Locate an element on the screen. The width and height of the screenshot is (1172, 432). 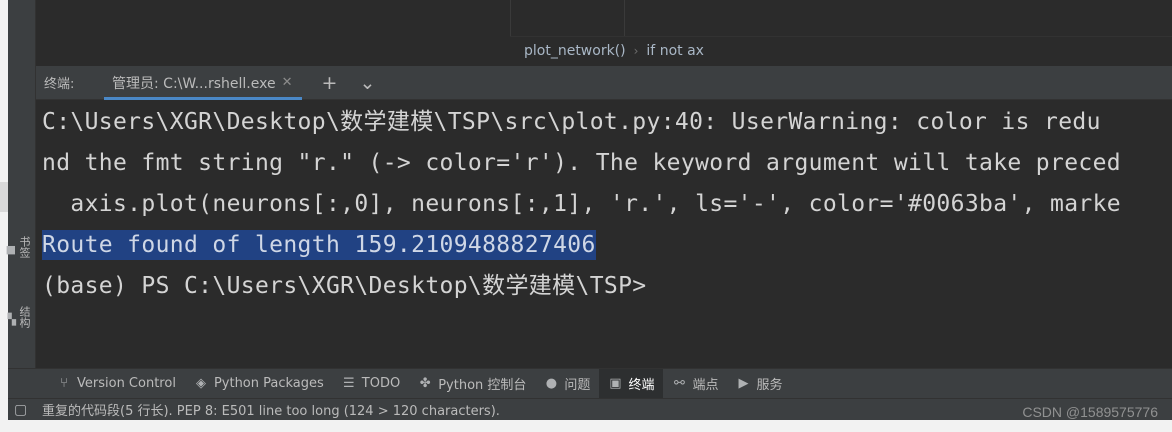
toolwindow-problems: ● 问题 is located at coordinates (567, 384).